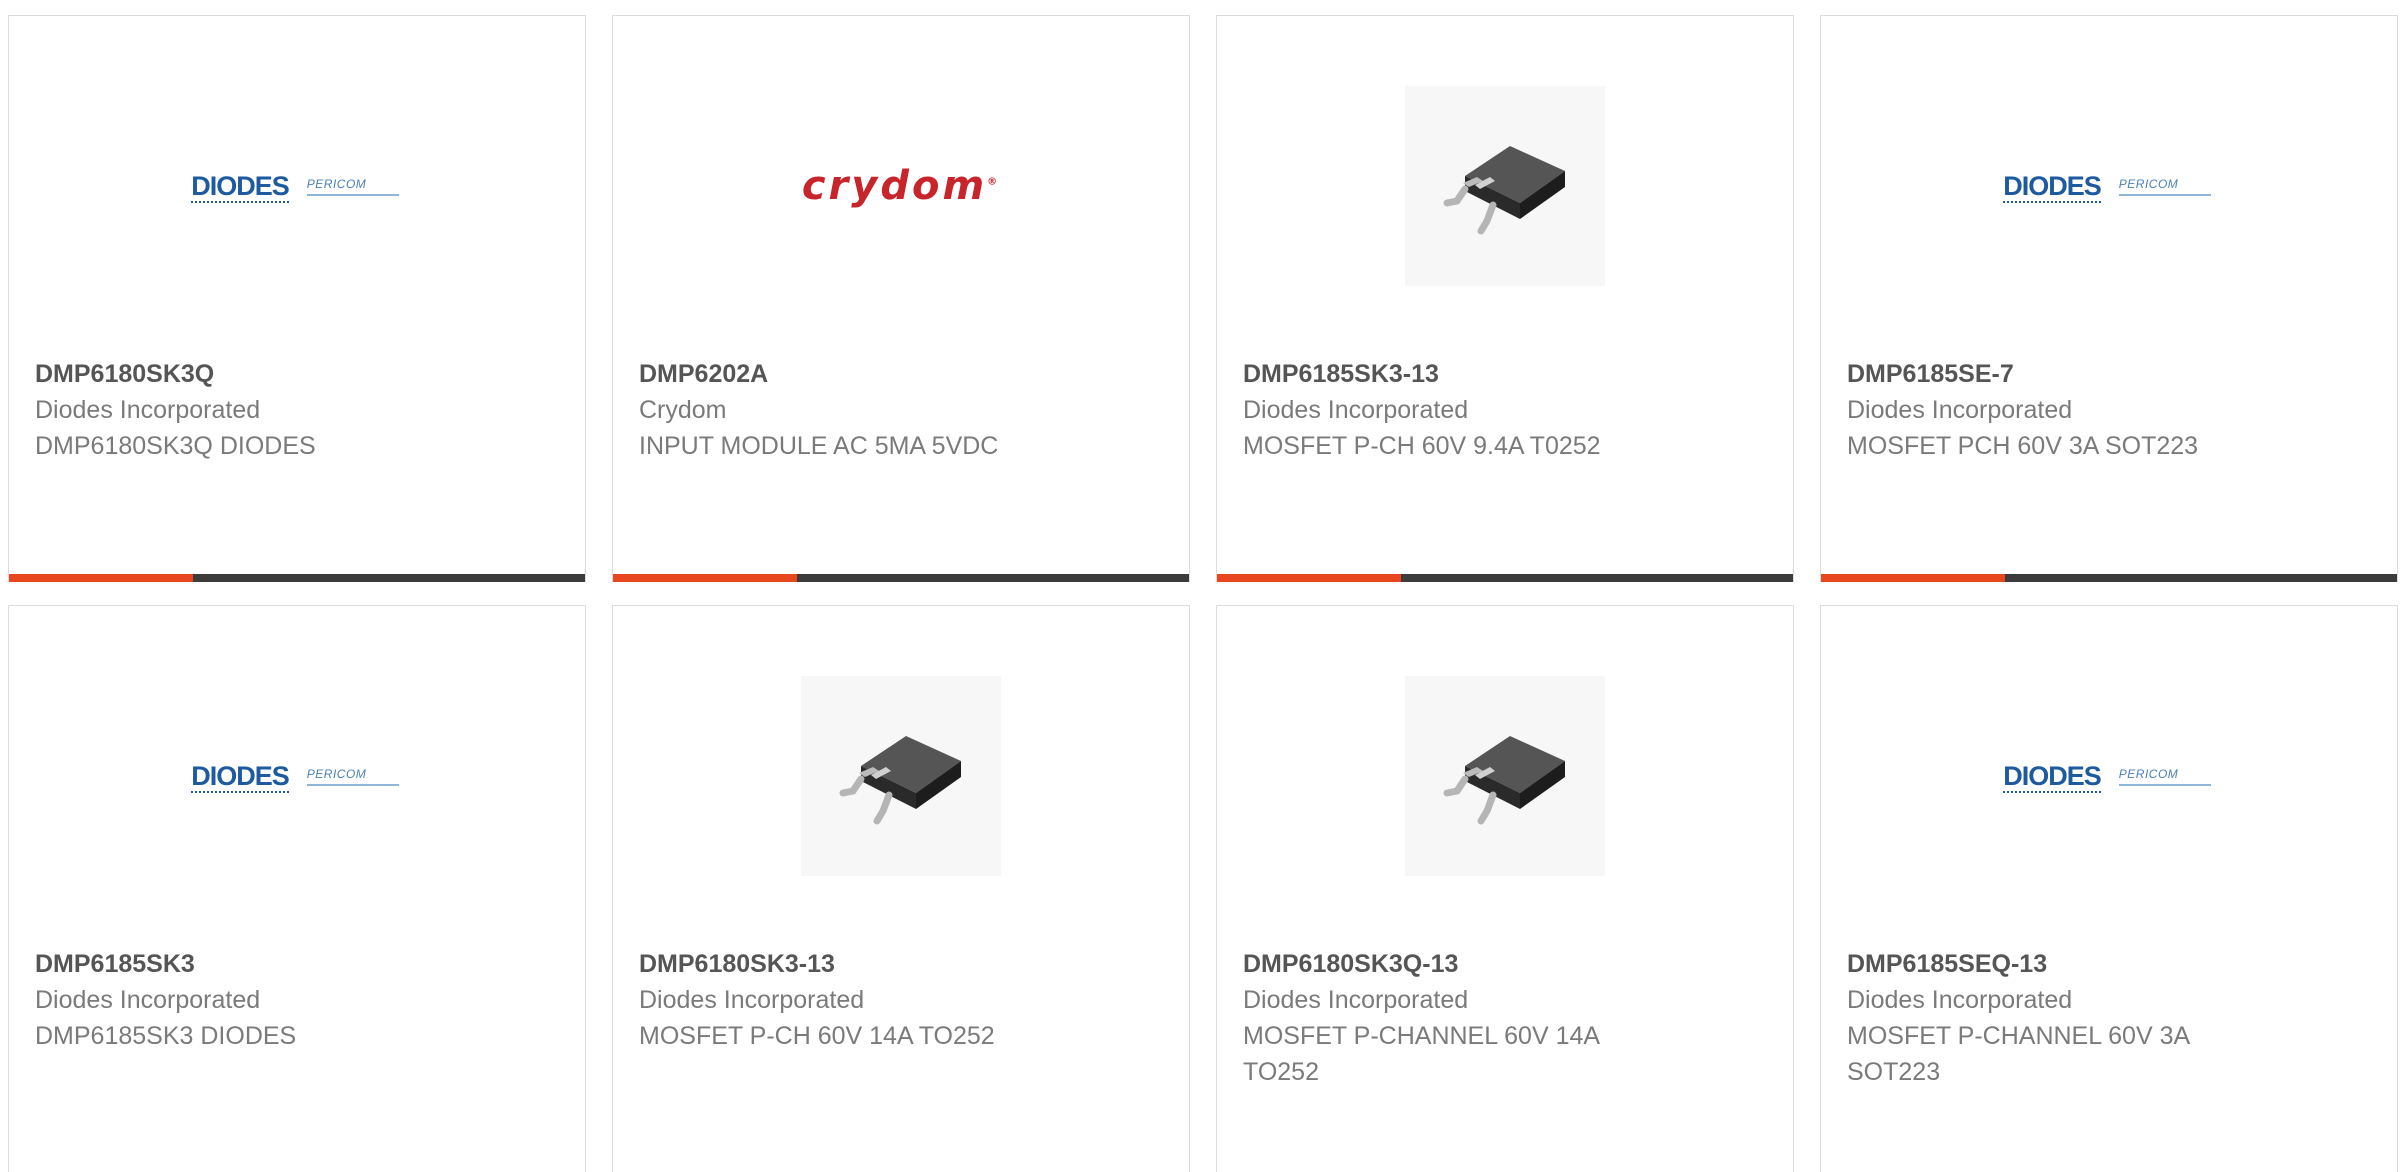 The height and width of the screenshot is (1172, 2400). I want to click on crydom-logo-text: crydom, so click(894, 186).